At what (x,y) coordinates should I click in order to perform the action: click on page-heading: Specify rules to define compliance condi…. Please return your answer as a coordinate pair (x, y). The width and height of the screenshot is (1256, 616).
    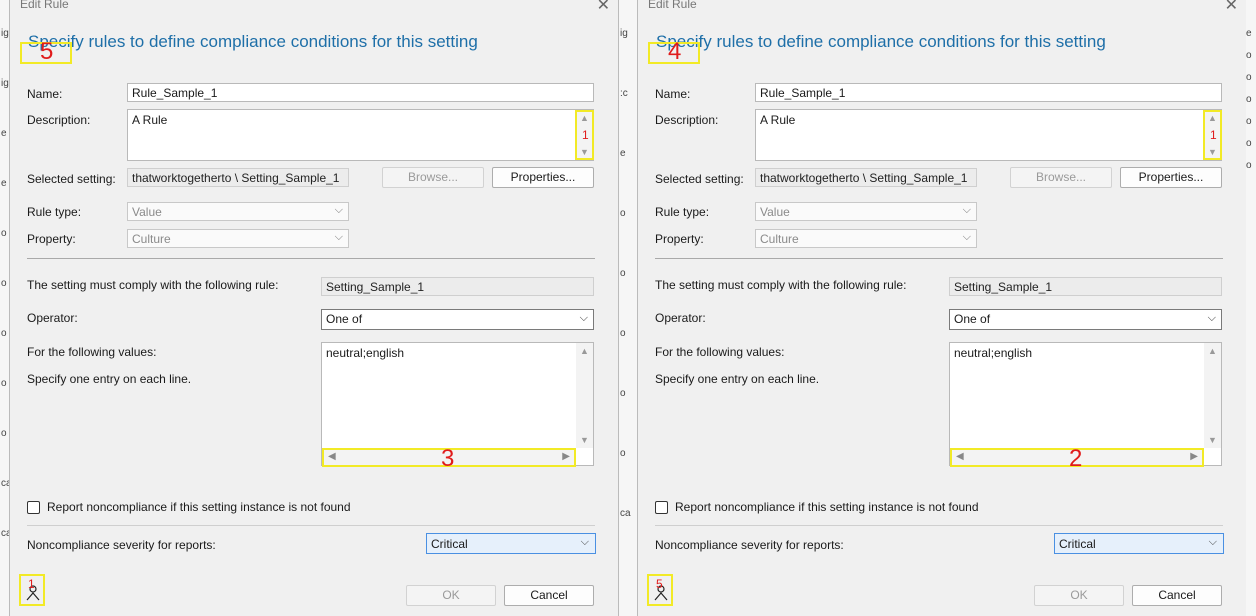
    Looking at the image, I should click on (253, 41).